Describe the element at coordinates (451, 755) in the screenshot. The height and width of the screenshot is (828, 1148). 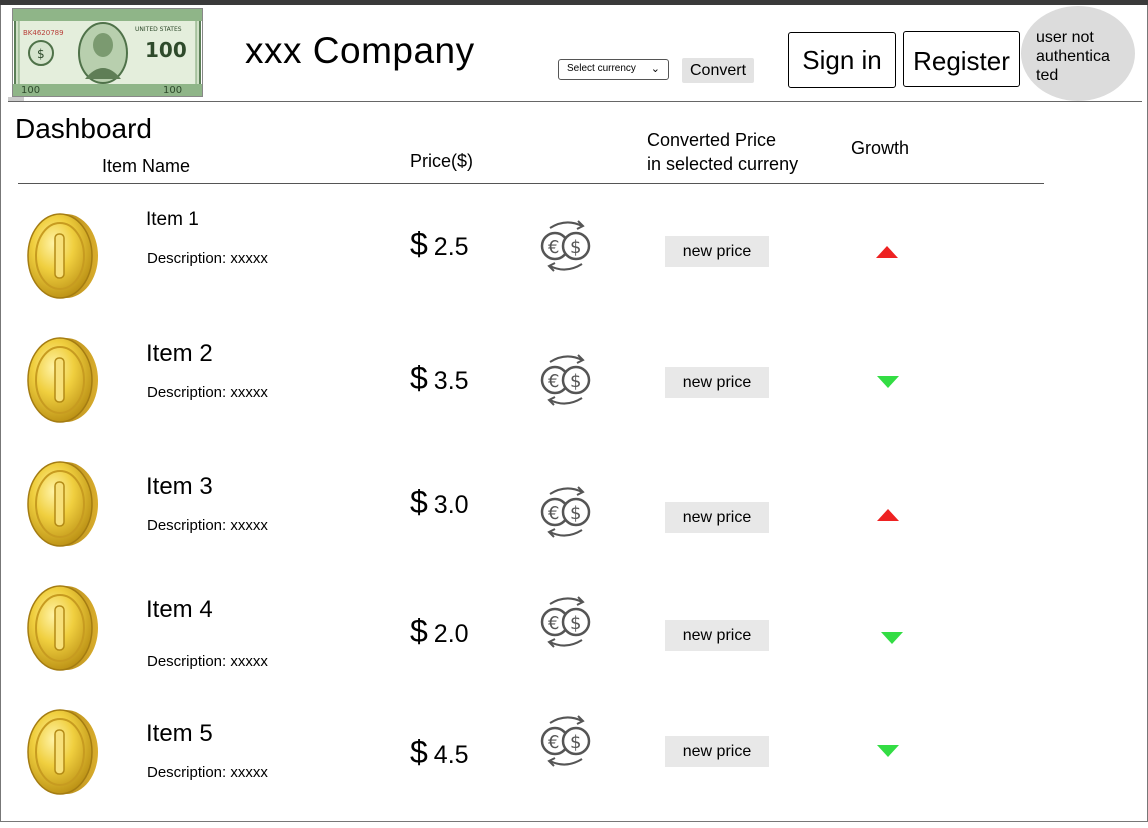
I see `price-value: 4.5` at that location.